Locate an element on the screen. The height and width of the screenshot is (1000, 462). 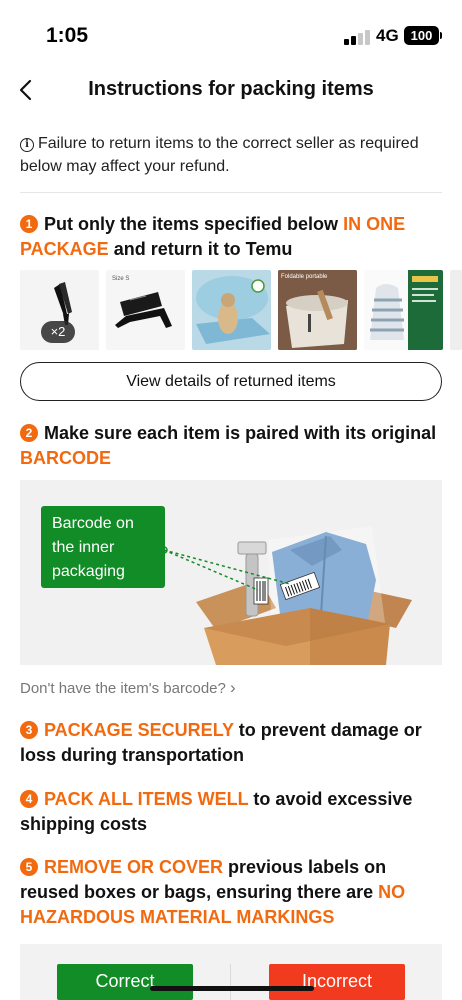
network-type: 4G is located at coordinates (387, 35).